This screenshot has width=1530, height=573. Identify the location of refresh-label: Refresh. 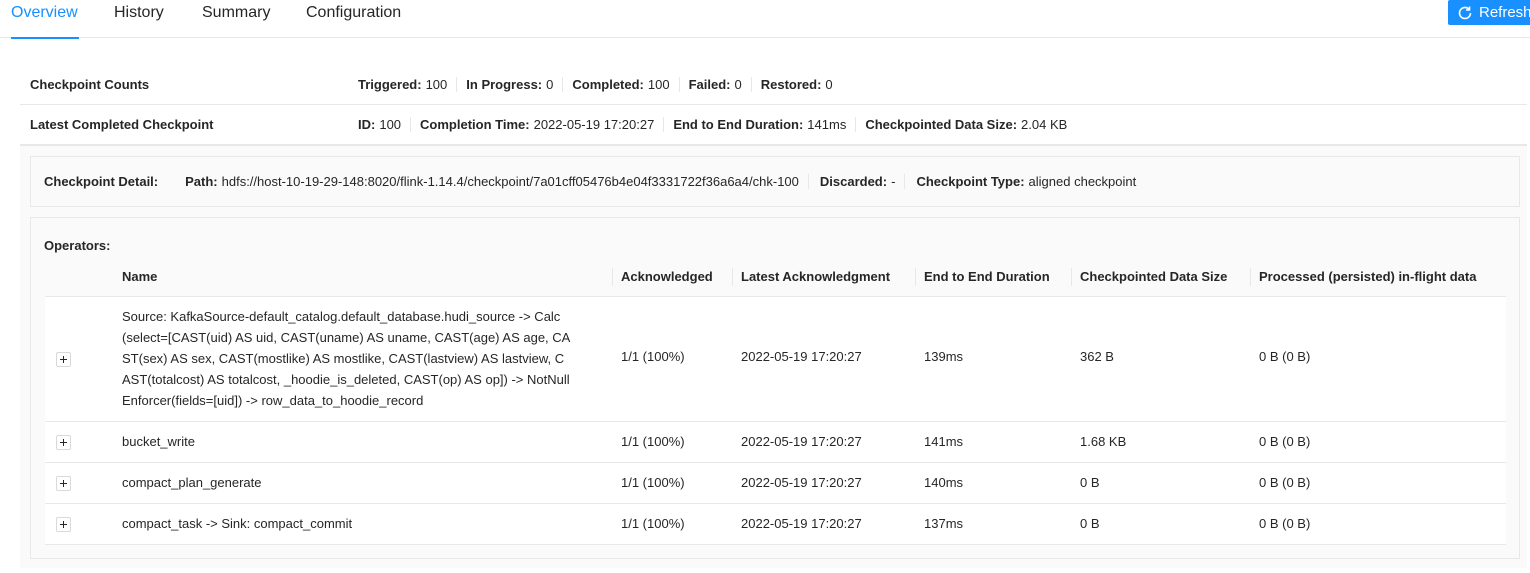
(1504, 12).